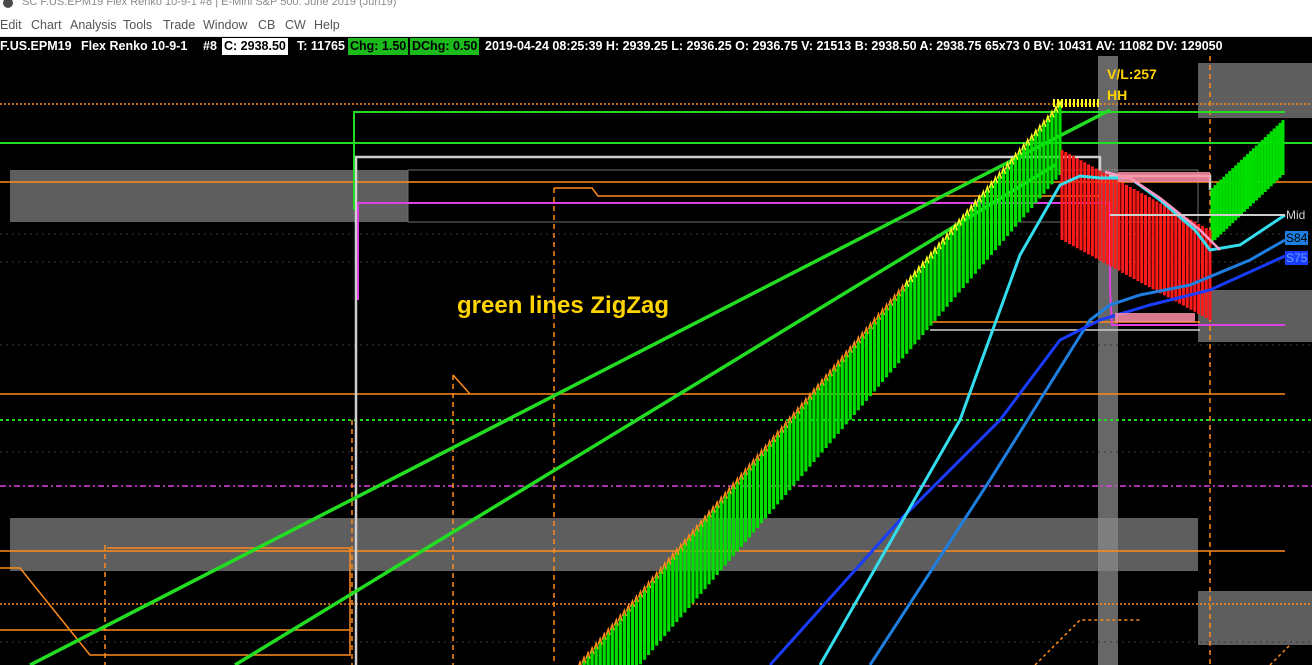 The height and width of the screenshot is (665, 1312). What do you see at coordinates (445, 46) in the screenshot?
I see `daily-change-box: DChg: 0.50` at bounding box center [445, 46].